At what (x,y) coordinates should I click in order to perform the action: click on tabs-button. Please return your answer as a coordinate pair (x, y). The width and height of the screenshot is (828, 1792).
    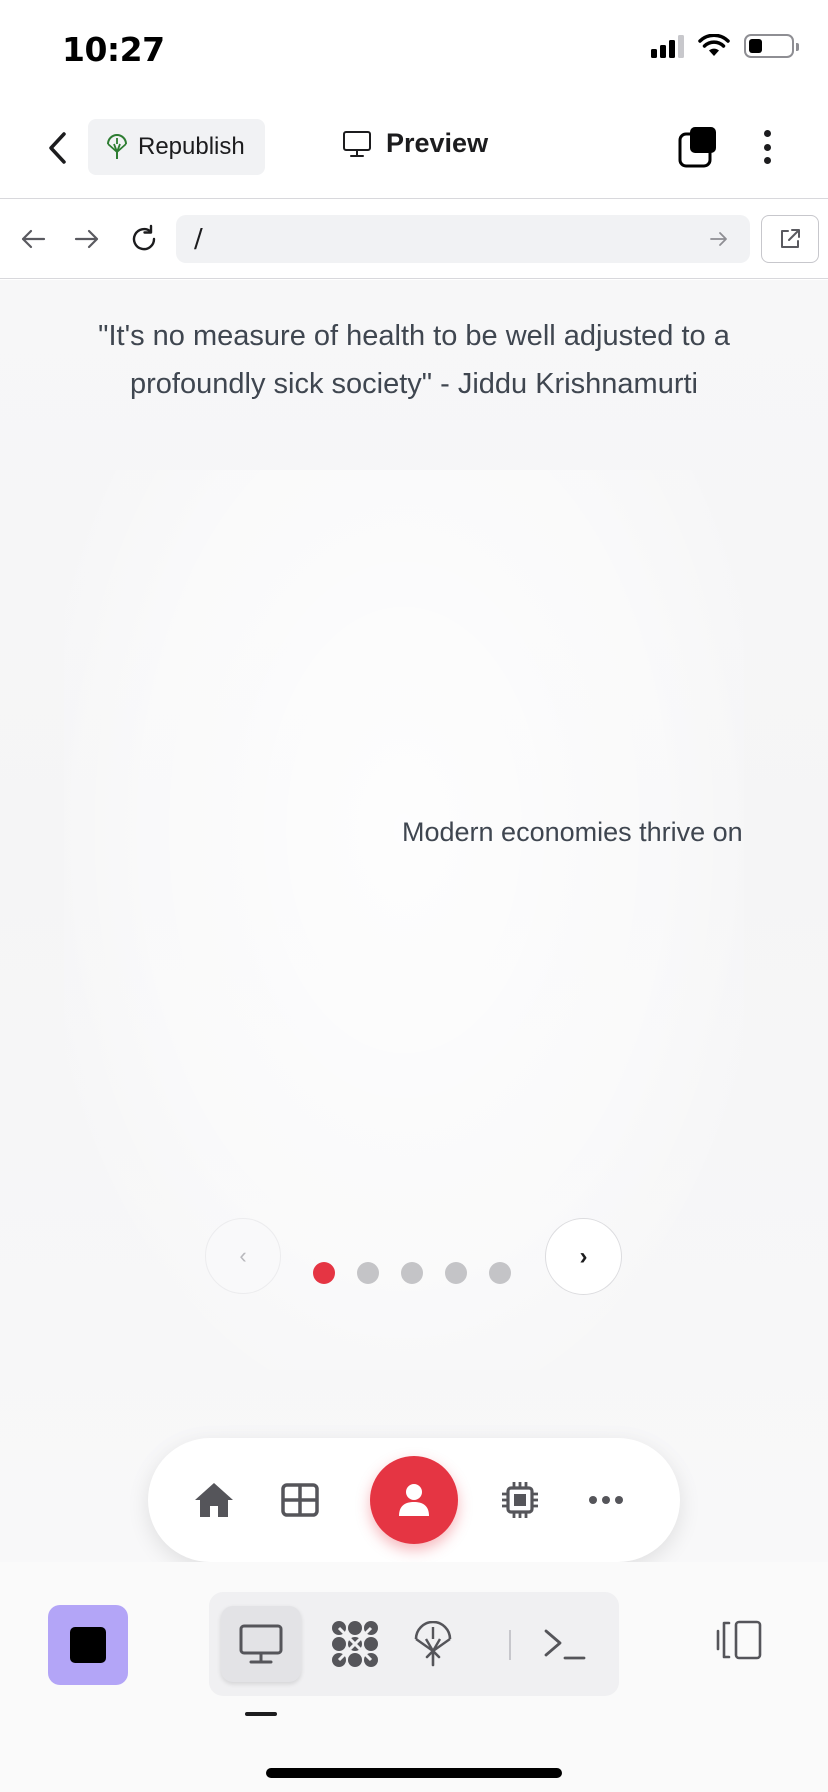
    Looking at the image, I should click on (698, 147).